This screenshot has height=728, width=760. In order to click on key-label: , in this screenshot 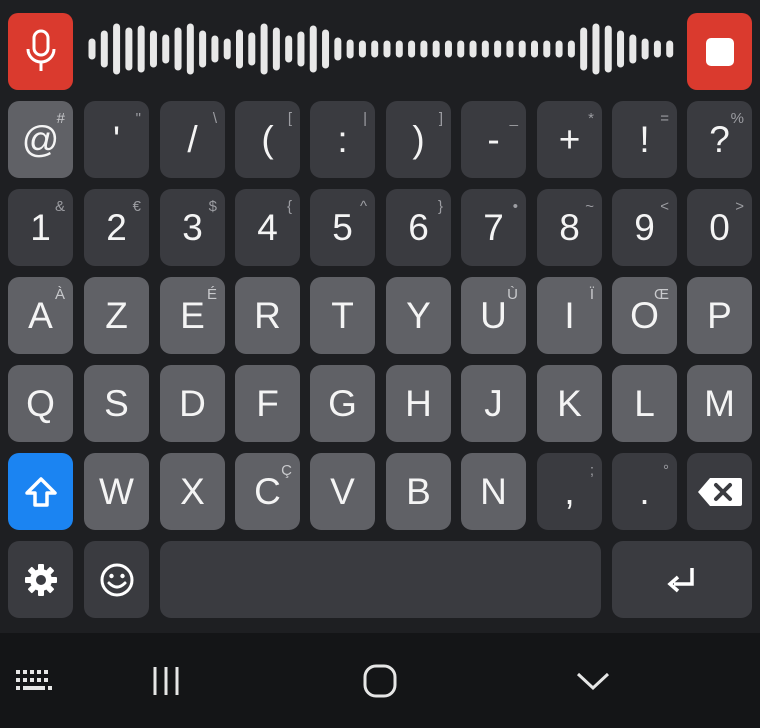, I will do `click(569, 491)`.